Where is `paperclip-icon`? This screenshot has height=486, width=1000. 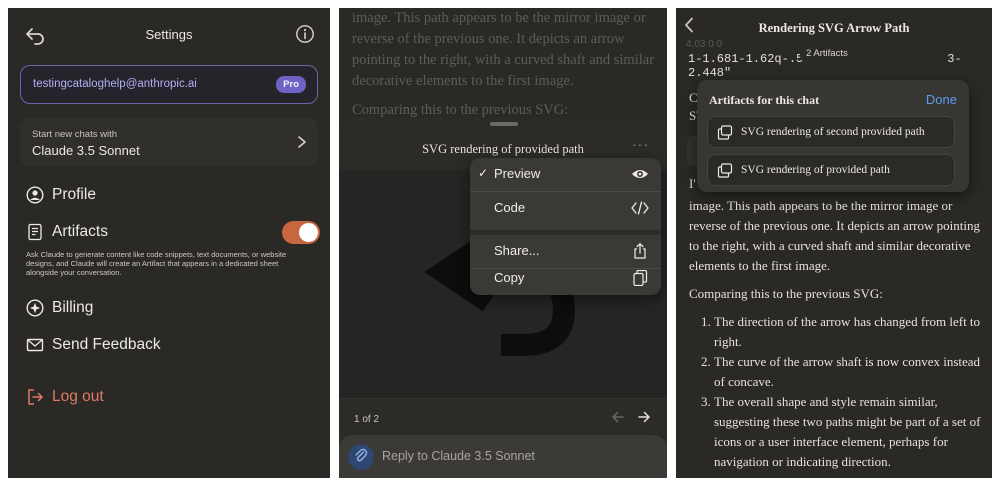
paperclip-icon is located at coordinates (361, 455).